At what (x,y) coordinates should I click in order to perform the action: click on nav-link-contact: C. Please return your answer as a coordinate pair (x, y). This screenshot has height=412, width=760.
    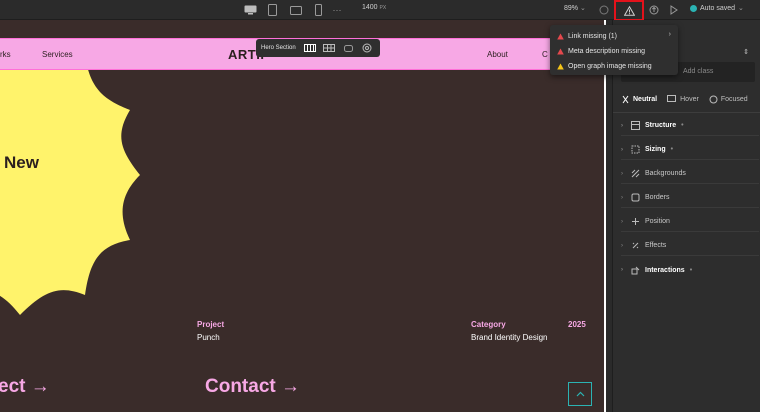
    Looking at the image, I should click on (545, 54).